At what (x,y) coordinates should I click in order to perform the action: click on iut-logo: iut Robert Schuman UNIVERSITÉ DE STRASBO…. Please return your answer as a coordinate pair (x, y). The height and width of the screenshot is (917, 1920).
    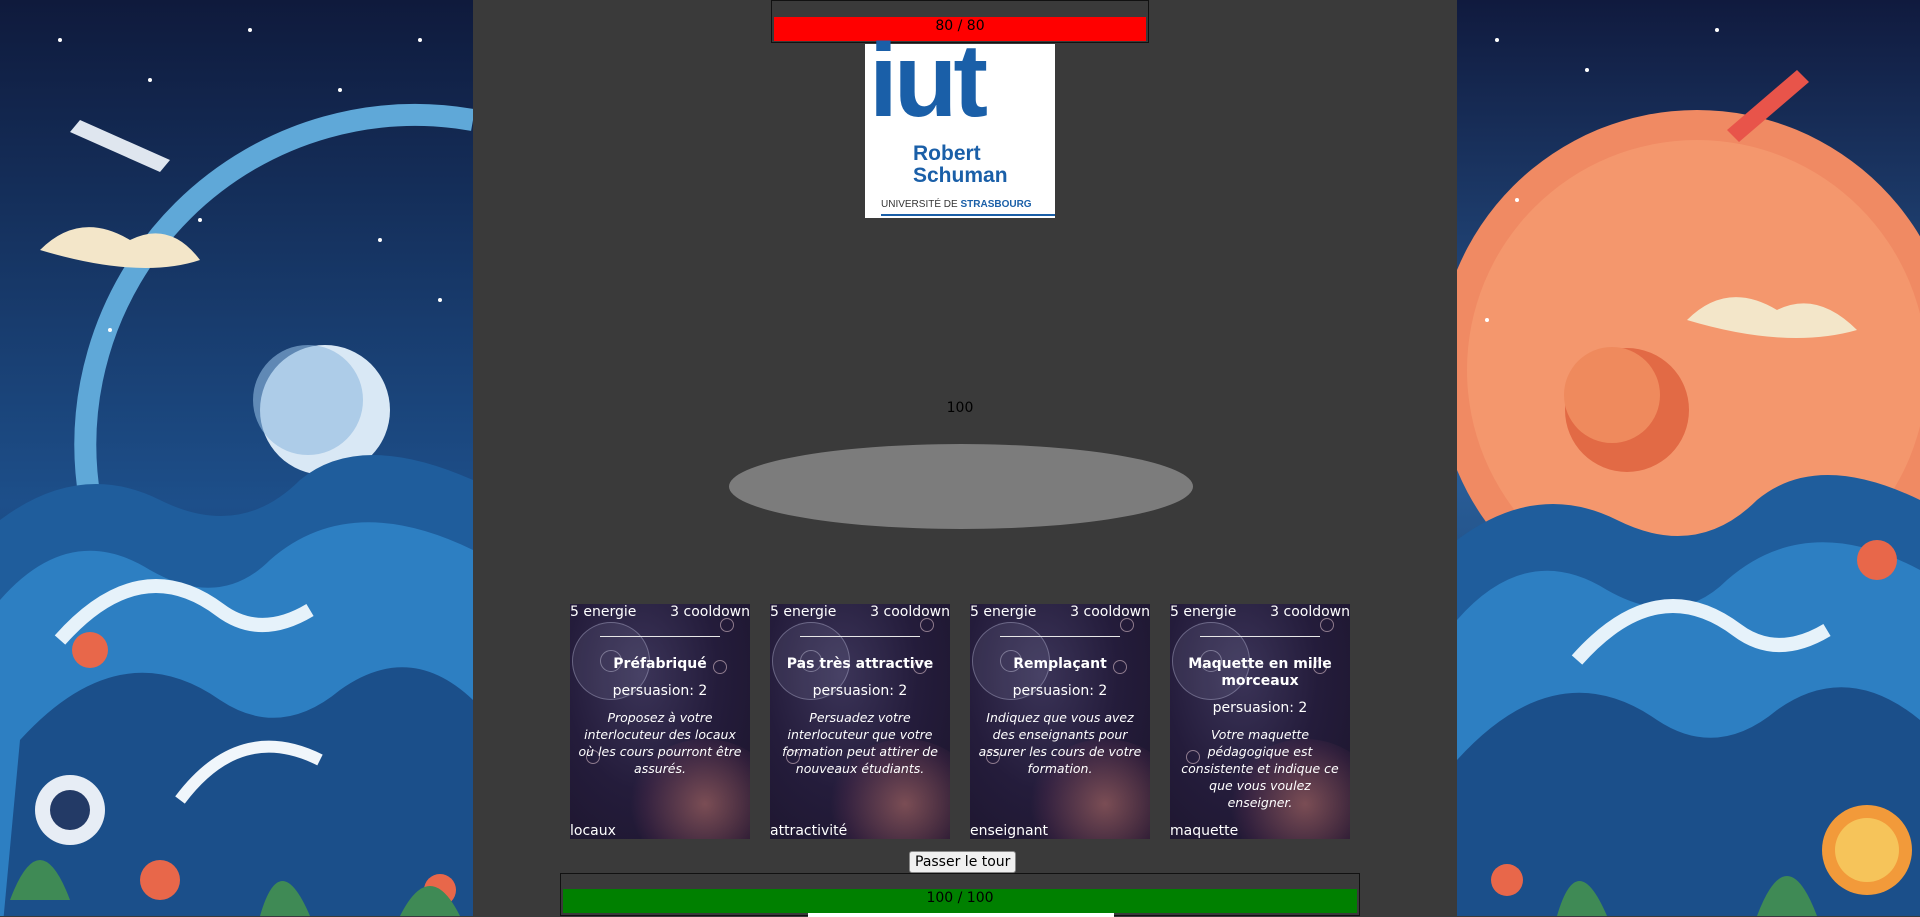
    Looking at the image, I should click on (960, 122).